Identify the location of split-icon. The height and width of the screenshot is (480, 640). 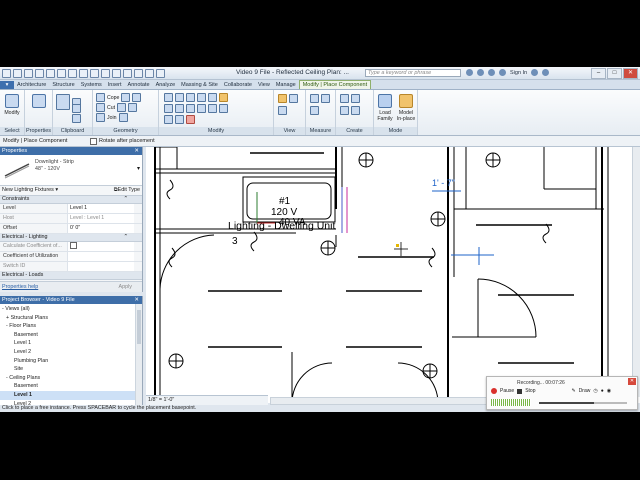
(212, 97).